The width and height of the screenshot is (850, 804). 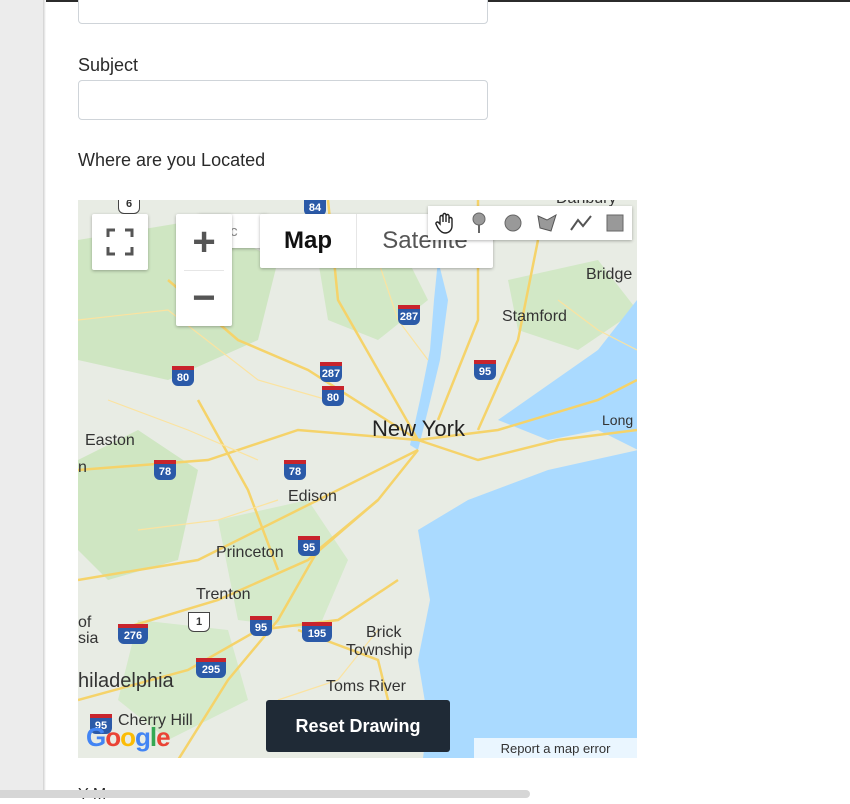 I want to click on place-stamford: Stamford, so click(x=534, y=316).